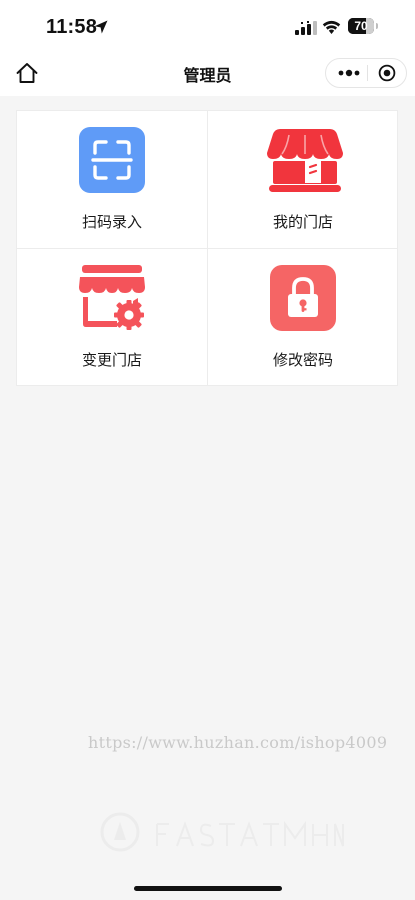  What do you see at coordinates (250, 833) in the screenshot?
I see `watermark-brand-mark` at bounding box center [250, 833].